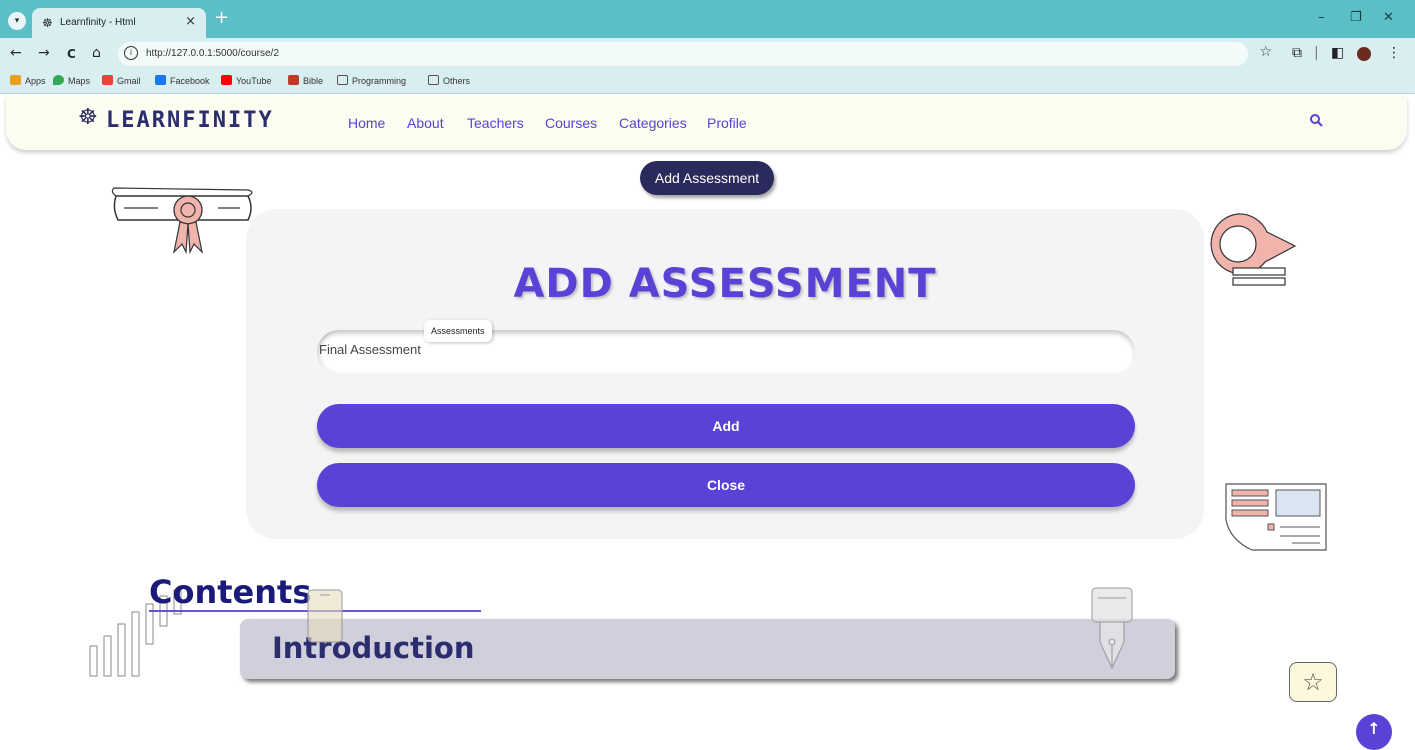 The height and width of the screenshot is (750, 1415). Describe the element at coordinates (212, 53) in the screenshot. I see `url-text: http://127.0.0.1:5000/course/2` at that location.